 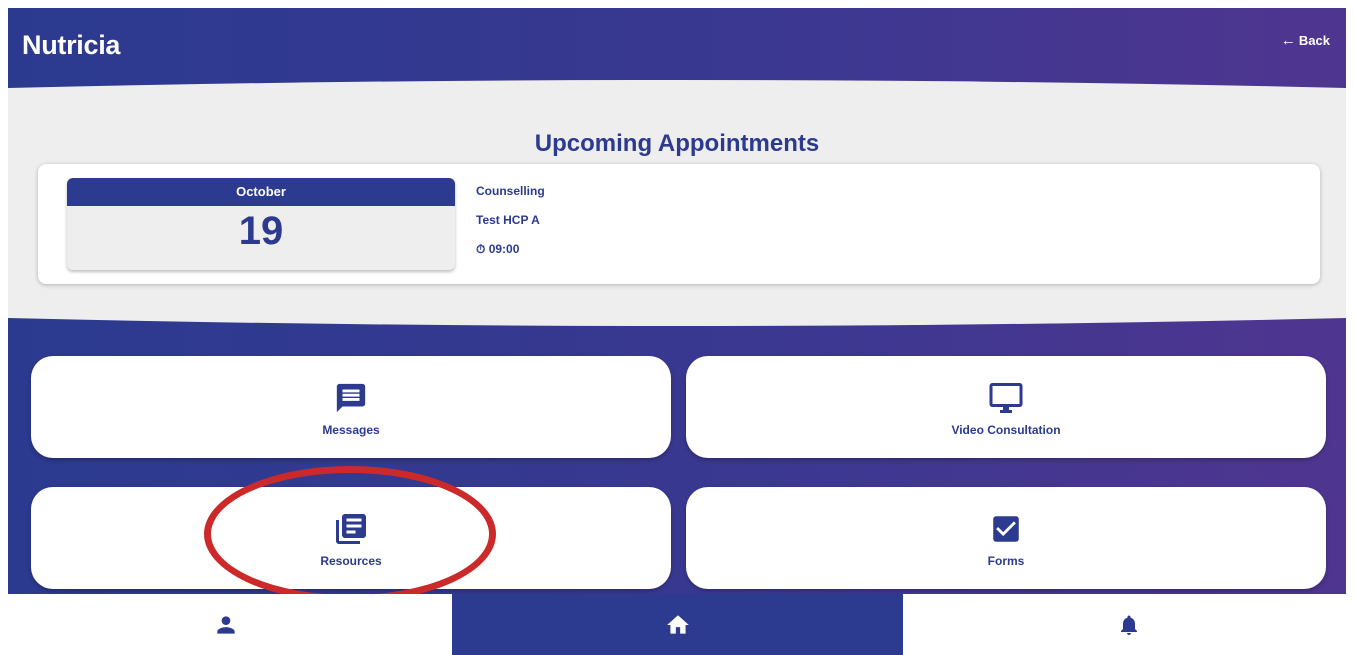 I want to click on person-icon, so click(x=225, y=624).